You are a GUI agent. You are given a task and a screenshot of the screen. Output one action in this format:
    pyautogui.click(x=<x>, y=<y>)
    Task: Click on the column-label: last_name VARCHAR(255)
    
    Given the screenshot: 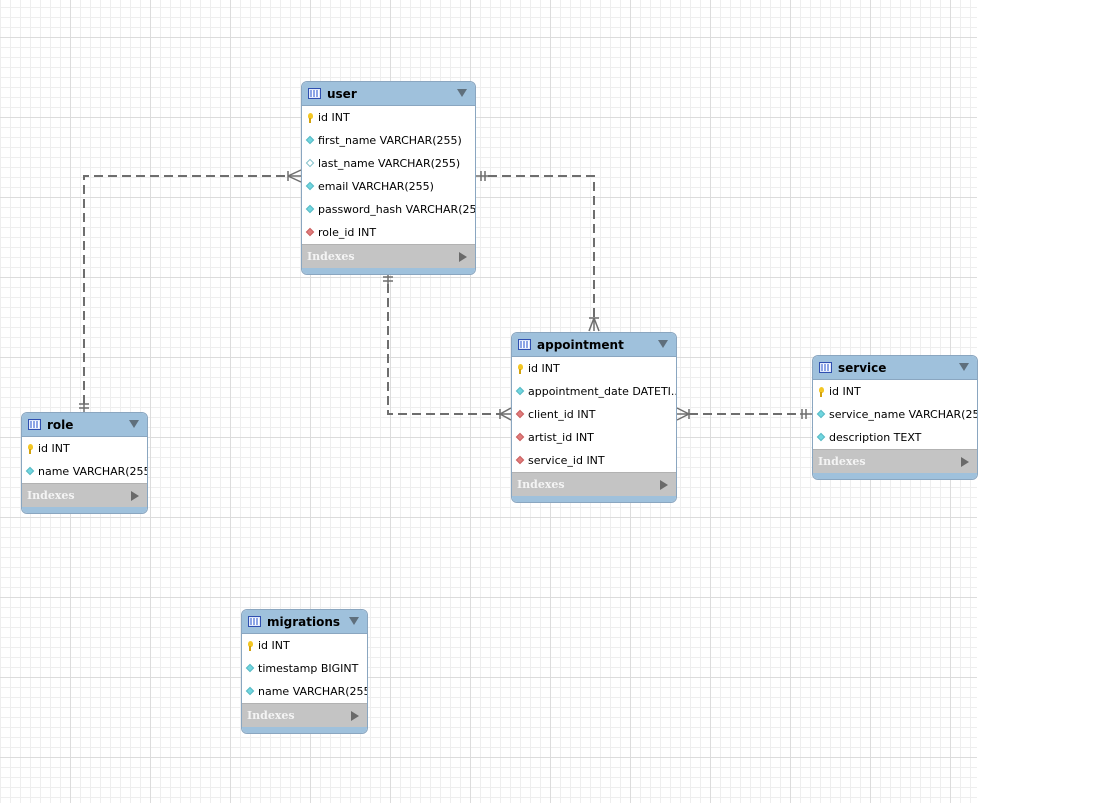 What is the action you would take?
    pyautogui.click(x=389, y=163)
    